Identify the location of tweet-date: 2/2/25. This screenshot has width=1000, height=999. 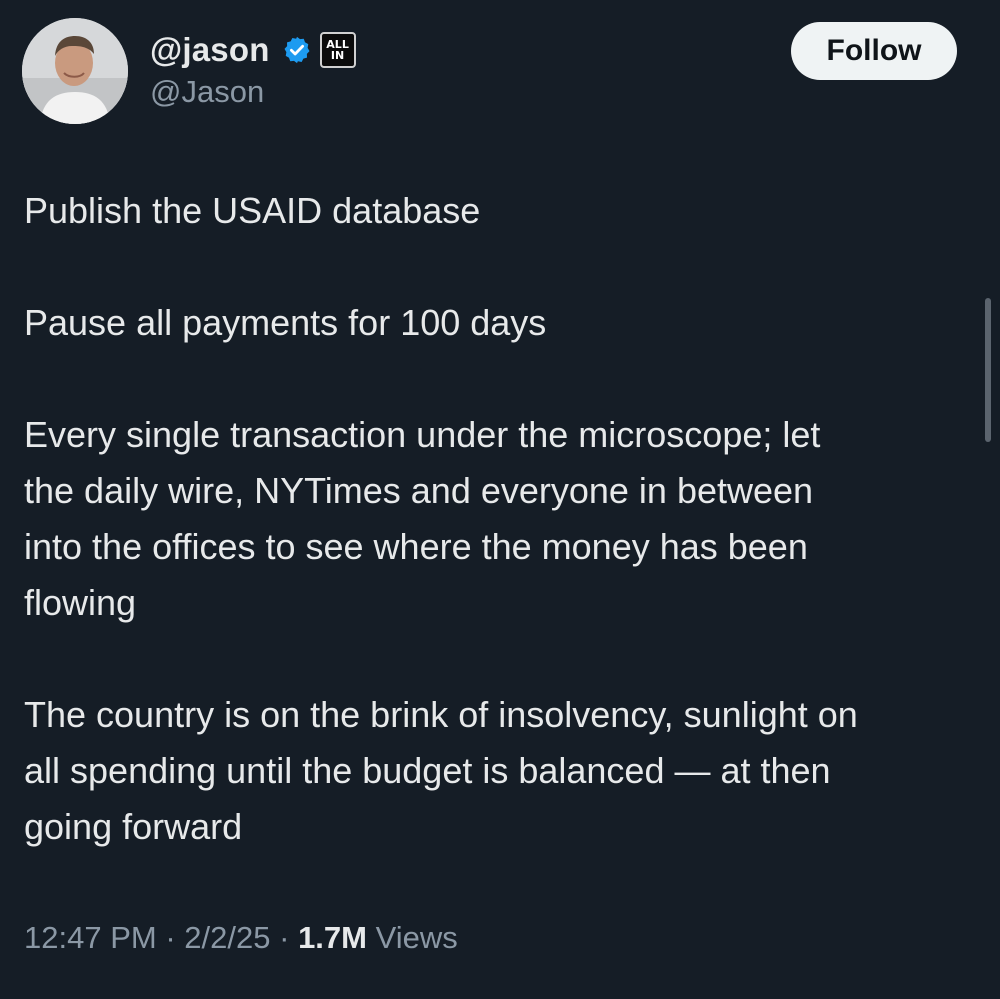
(227, 937).